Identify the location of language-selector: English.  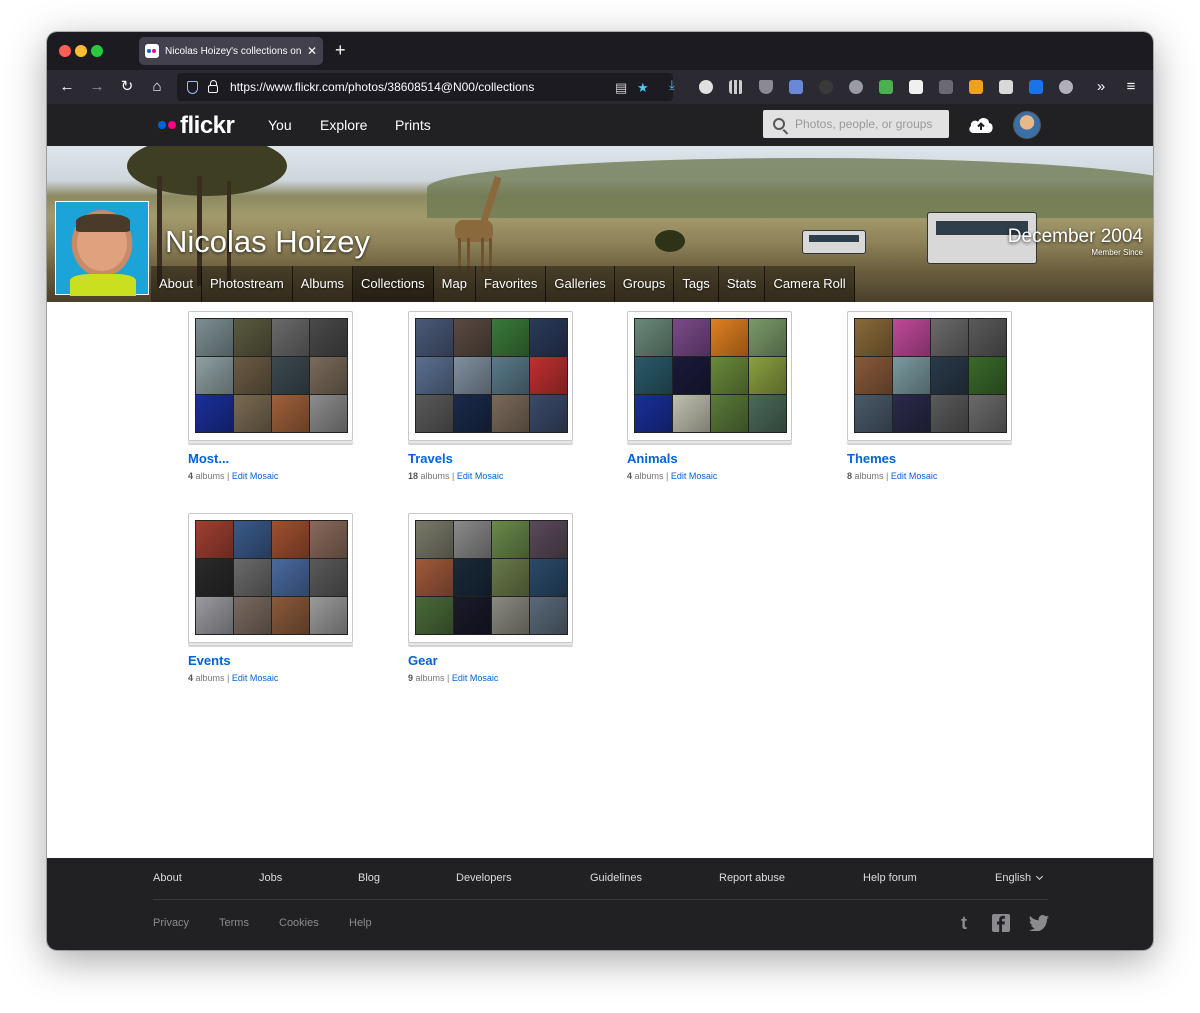
(1019, 878).